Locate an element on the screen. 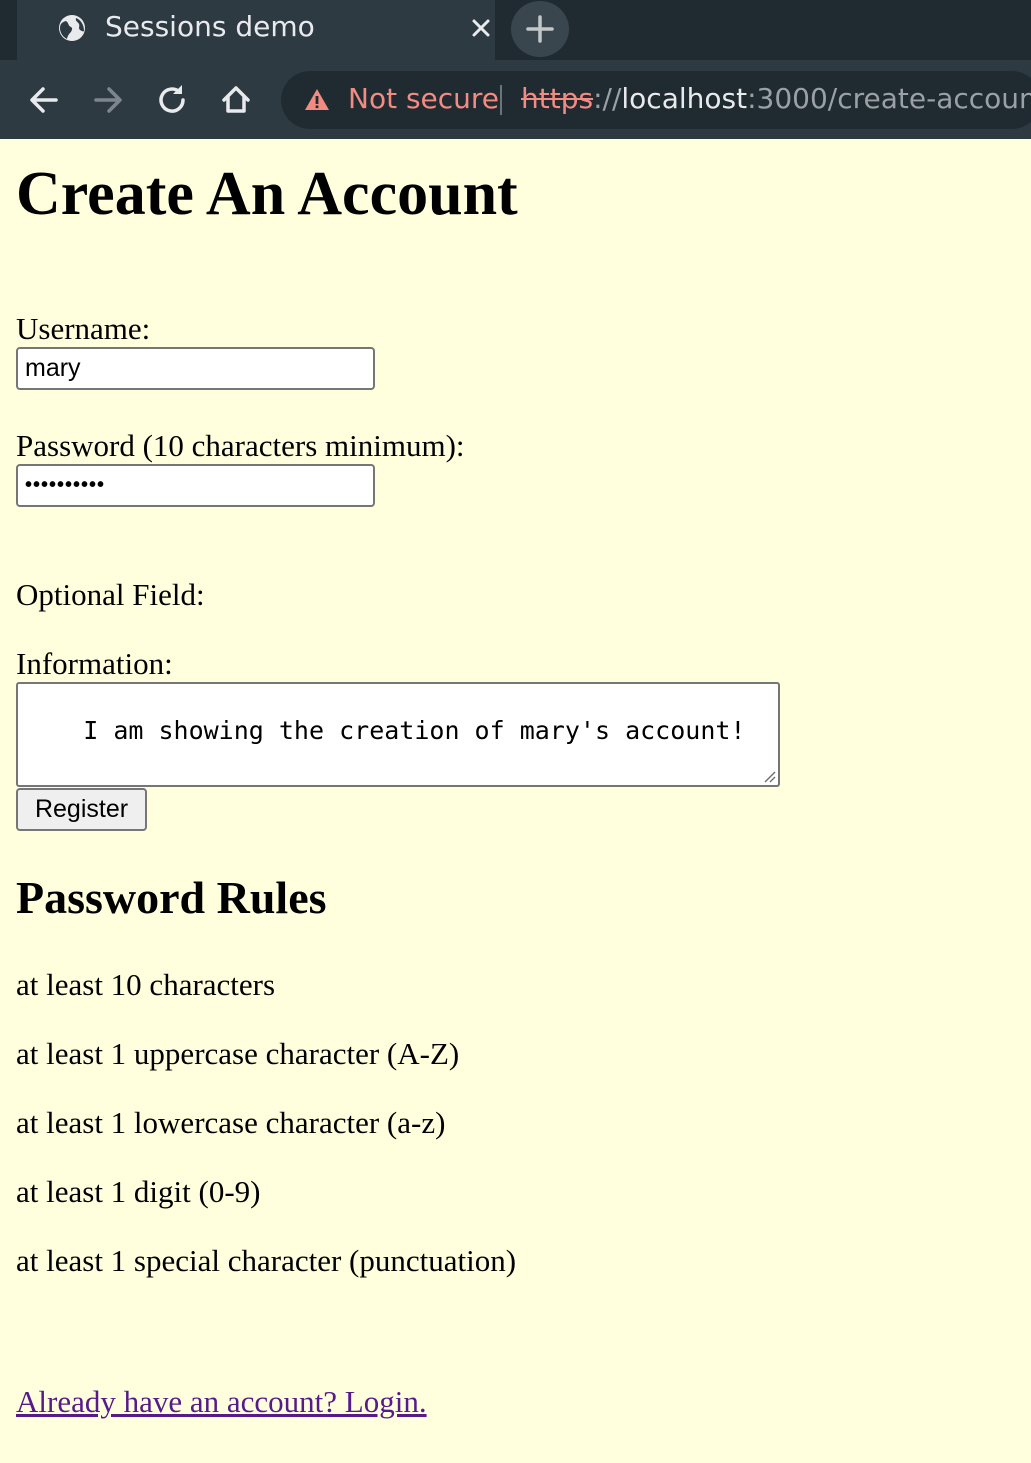 The height and width of the screenshot is (1463, 1031). browser-tab: Sessions demo is located at coordinates (256, 31).